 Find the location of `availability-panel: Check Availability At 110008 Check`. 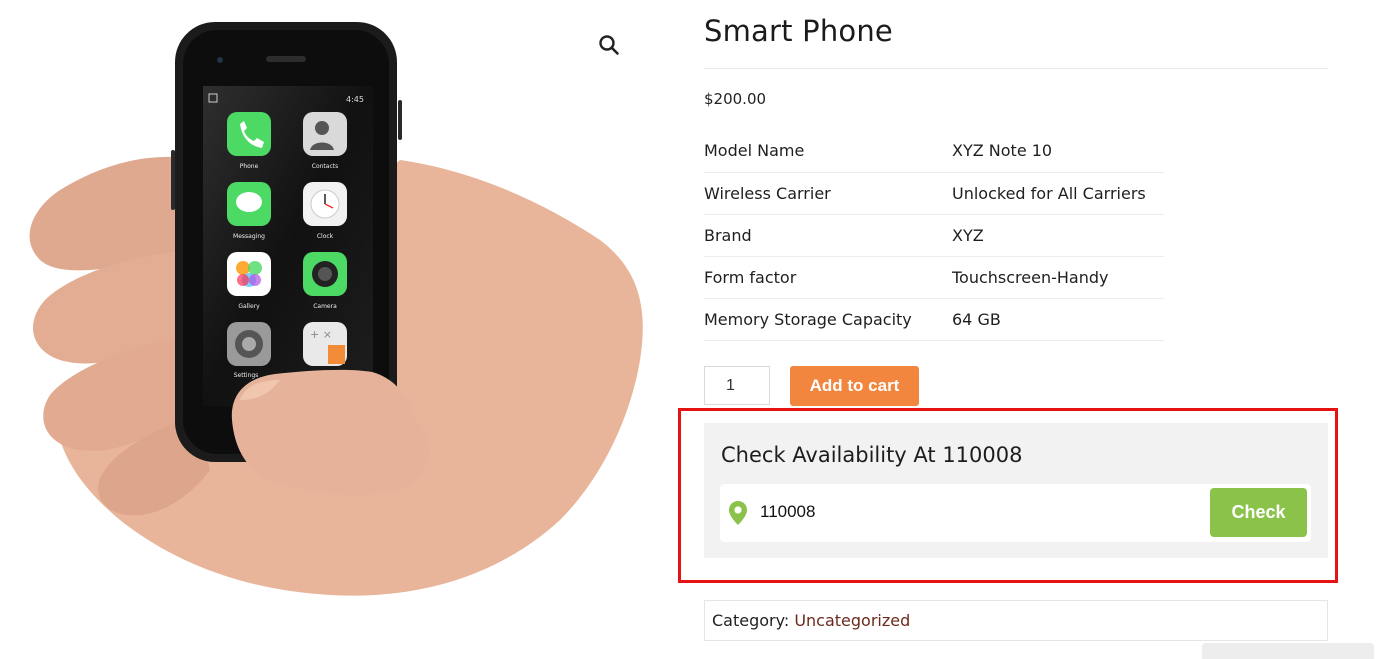

availability-panel: Check Availability At 110008 Check is located at coordinates (1016, 490).